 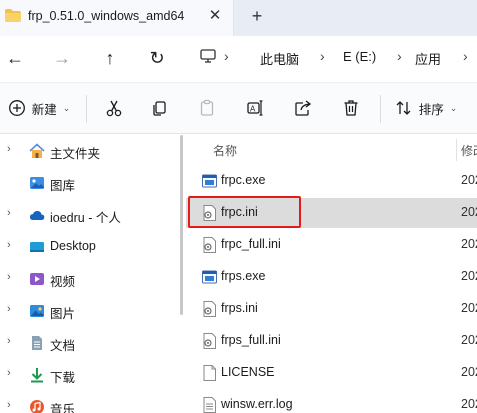 I want to click on sidebar-item-label: 文档, so click(x=63, y=346).